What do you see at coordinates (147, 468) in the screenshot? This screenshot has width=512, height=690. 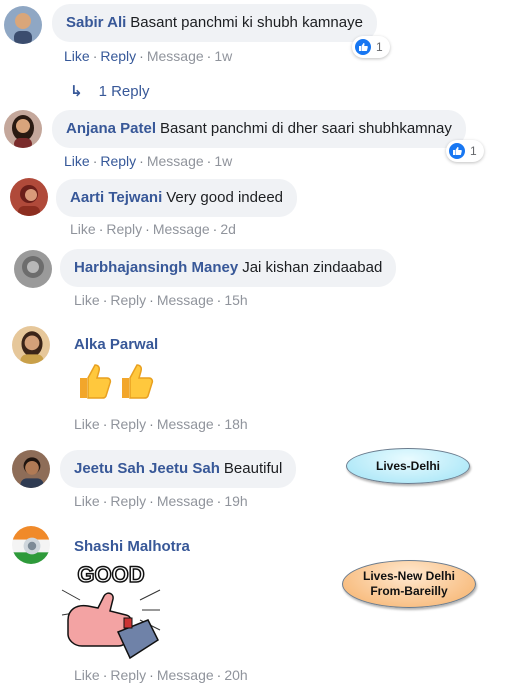 I see `commenter-name: Jeetu Sah Jeetu Sah` at bounding box center [147, 468].